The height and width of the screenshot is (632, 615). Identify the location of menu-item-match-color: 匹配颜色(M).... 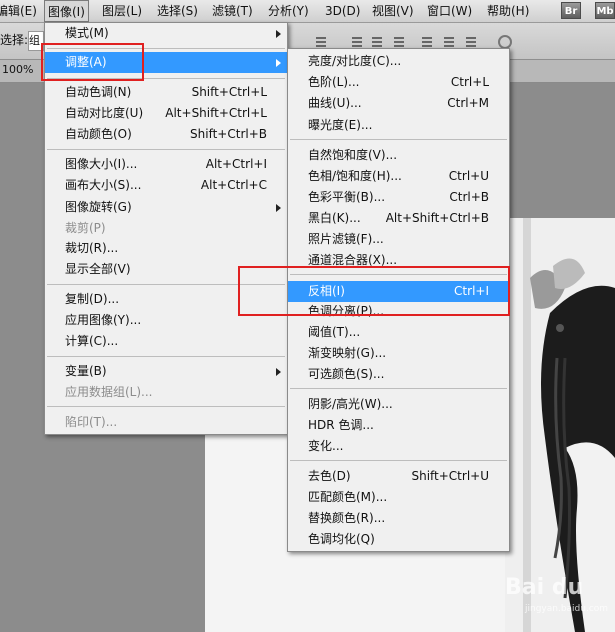
(398, 497).